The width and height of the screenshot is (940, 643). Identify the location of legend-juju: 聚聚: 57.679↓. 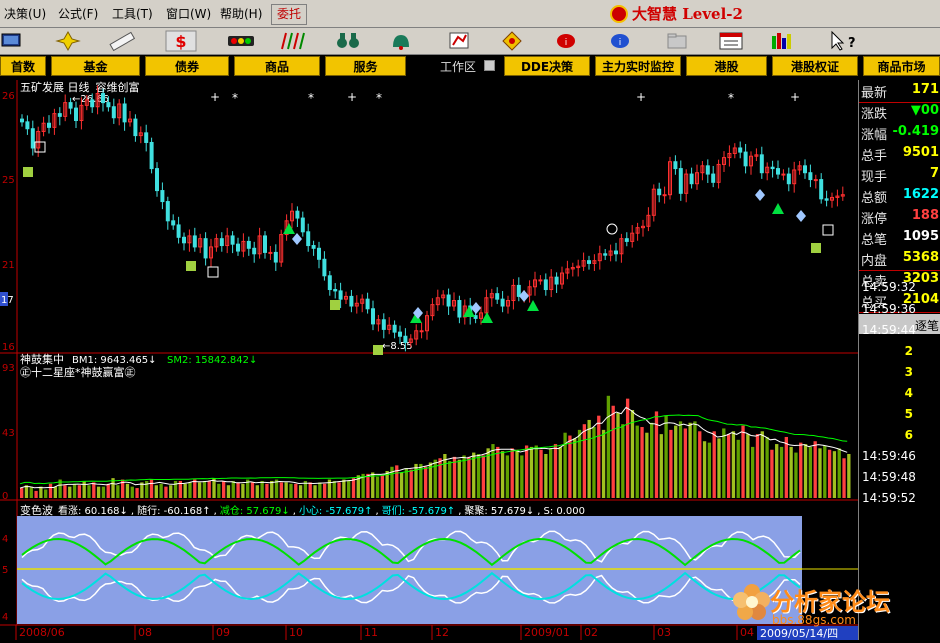
(499, 511).